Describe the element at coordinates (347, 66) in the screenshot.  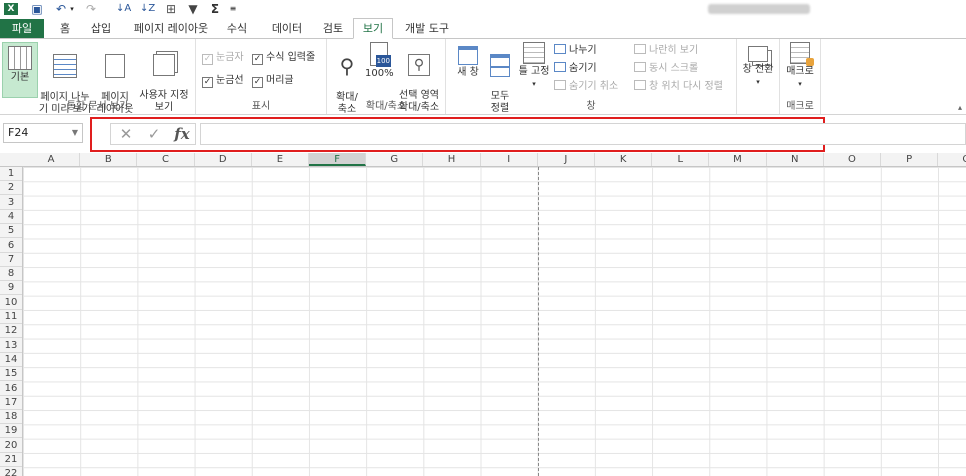
I see `magnifier-icon: ⚲` at that location.